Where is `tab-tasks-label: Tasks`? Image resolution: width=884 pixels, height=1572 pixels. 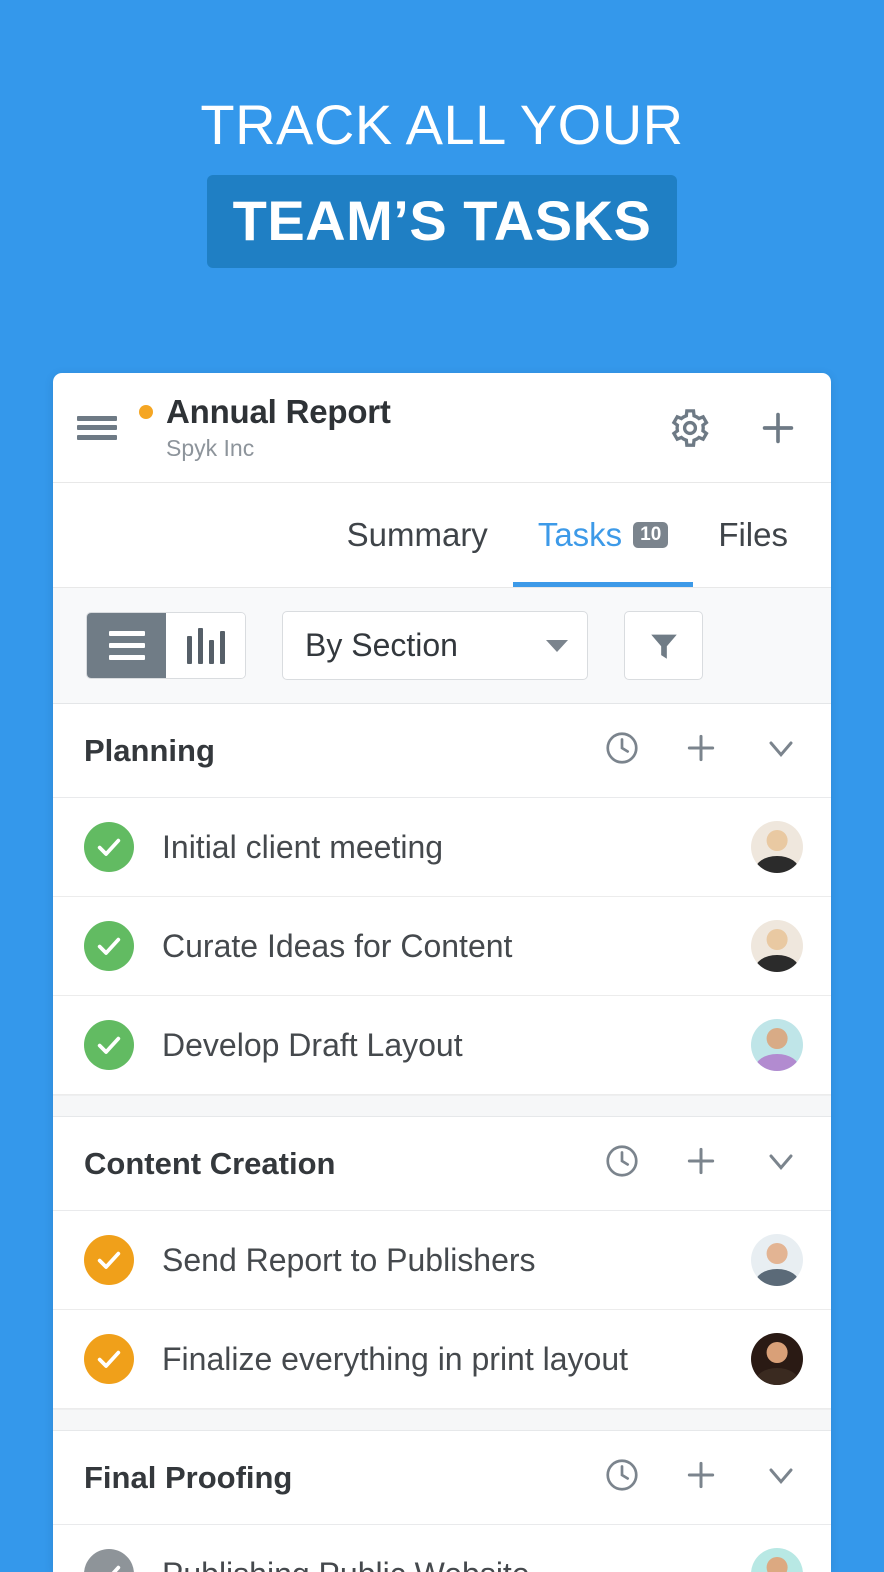
tab-tasks-label: Tasks is located at coordinates (580, 534).